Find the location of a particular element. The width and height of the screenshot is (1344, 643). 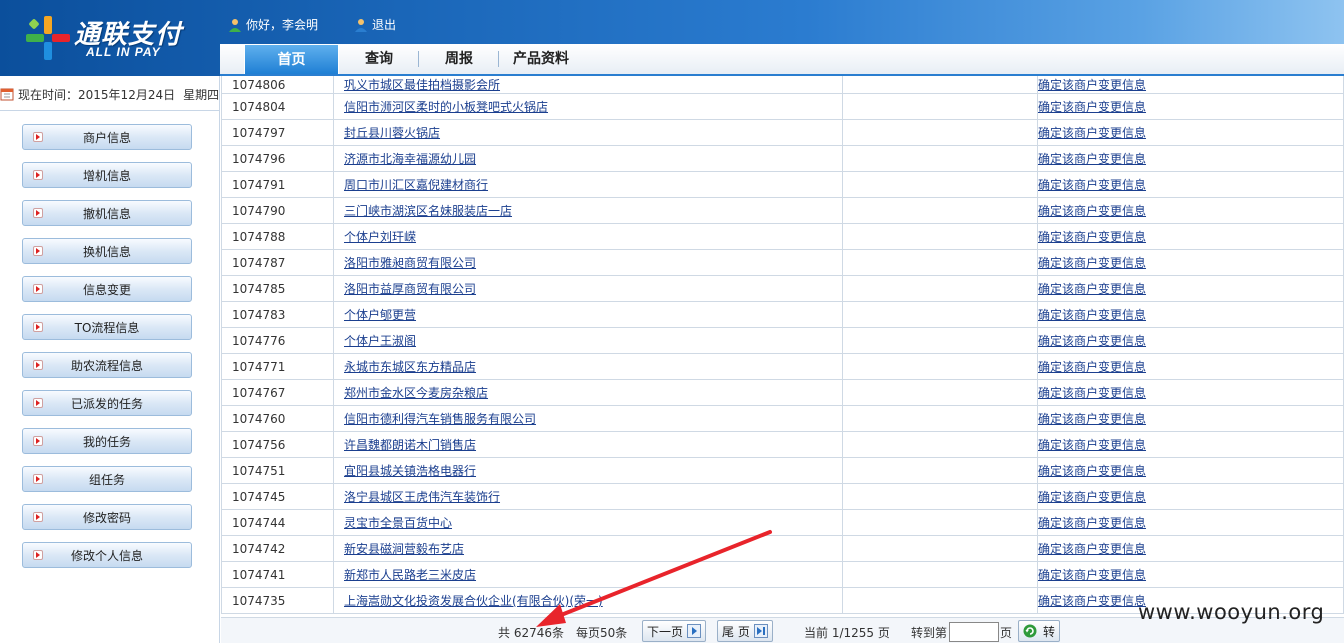

last-page-button: 尾 页 is located at coordinates (745, 631).